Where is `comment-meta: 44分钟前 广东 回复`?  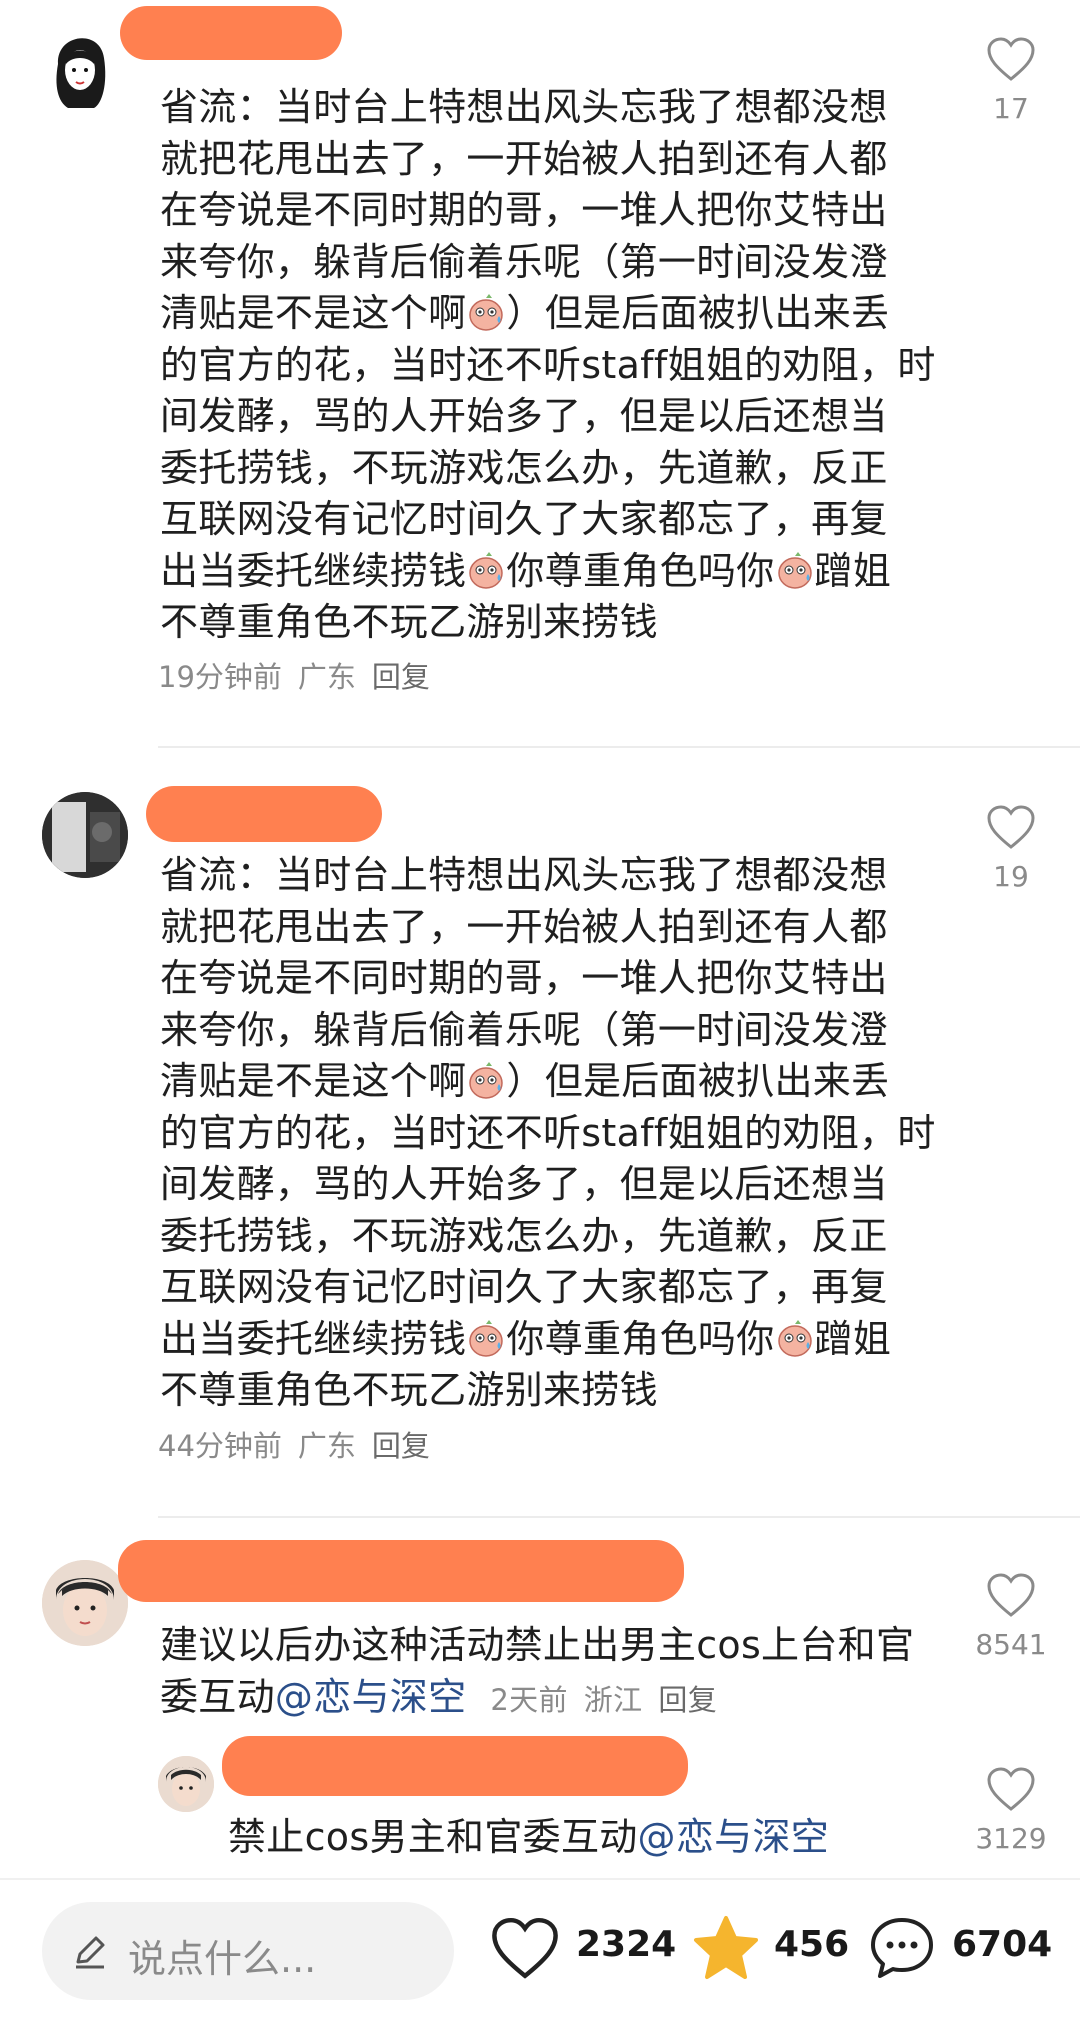
comment-meta: 44分钟前 广东 回复 is located at coordinates (302, 1444).